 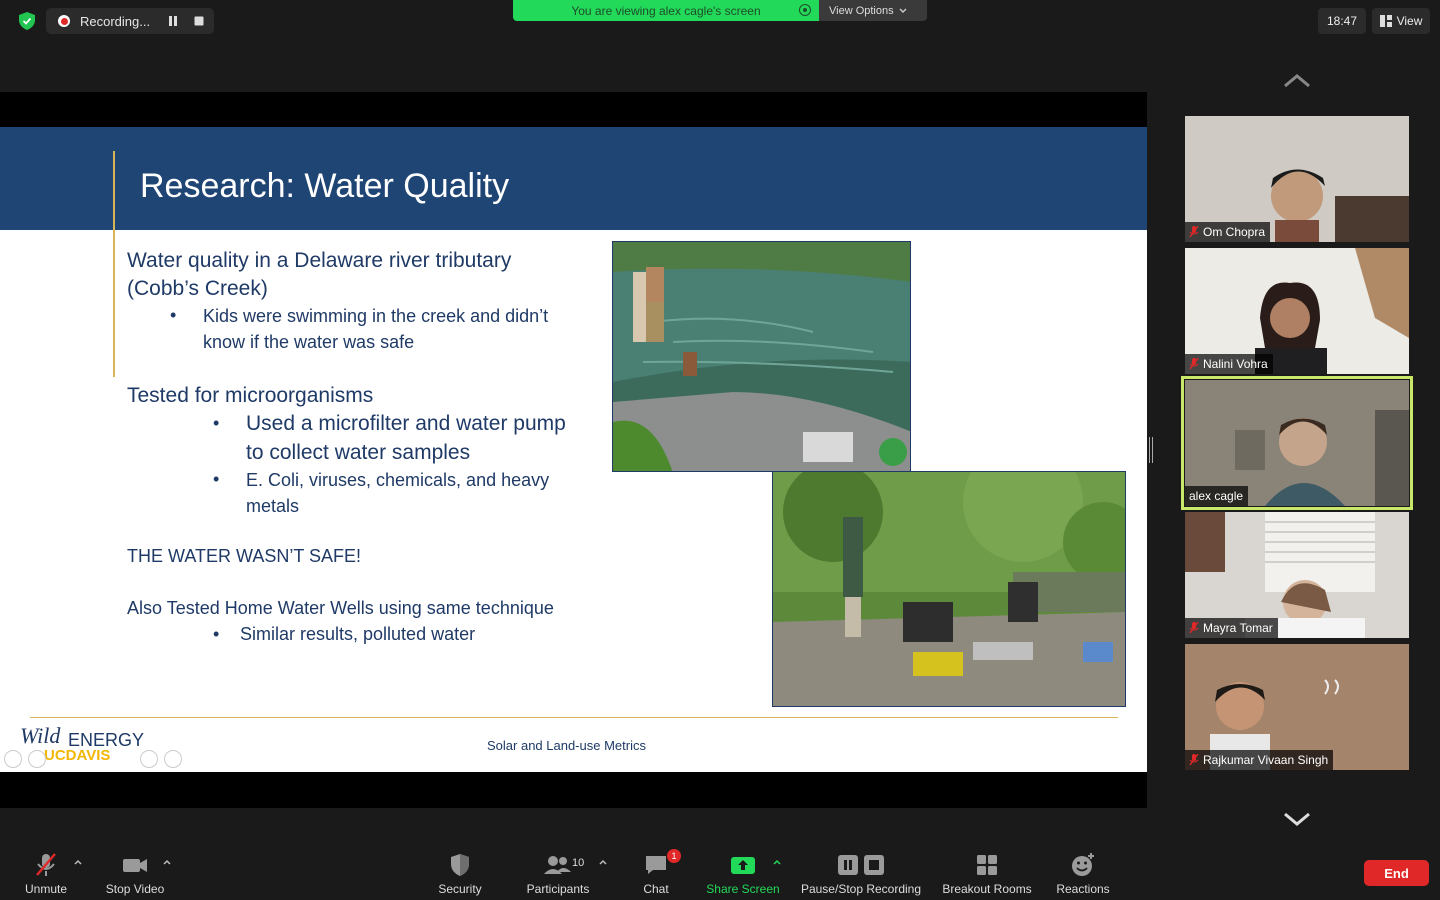 I want to click on reactions-button: Reactions, so click(x=1083, y=874).